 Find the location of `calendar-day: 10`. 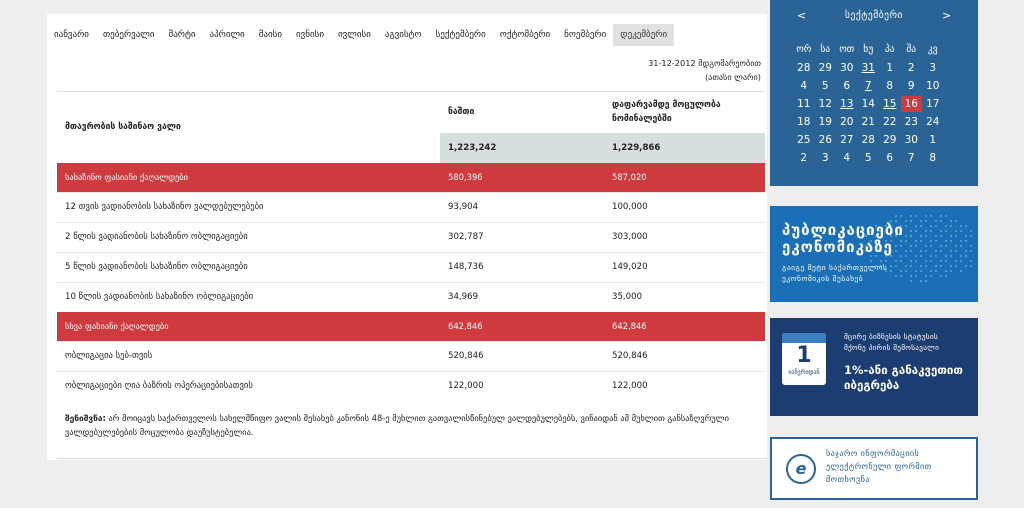

calendar-day: 10 is located at coordinates (933, 86).